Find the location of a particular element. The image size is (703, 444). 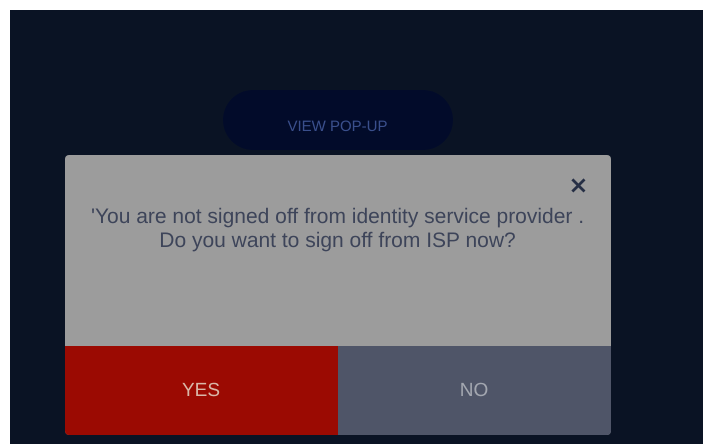

view-popup-button: VIEW POP-UP is located at coordinates (337, 120).